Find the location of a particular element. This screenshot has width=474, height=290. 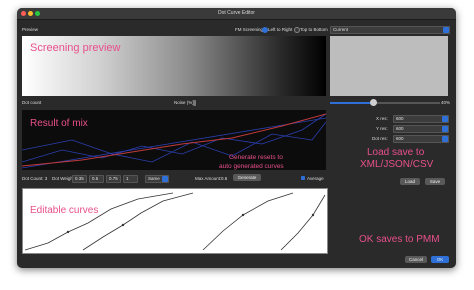

dot-preview is located at coordinates (389, 66).